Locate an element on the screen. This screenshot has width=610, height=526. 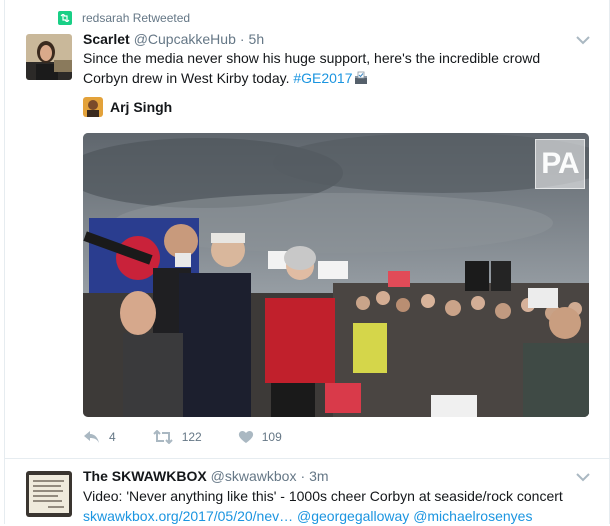
like-button: 109 is located at coordinates (260, 437).